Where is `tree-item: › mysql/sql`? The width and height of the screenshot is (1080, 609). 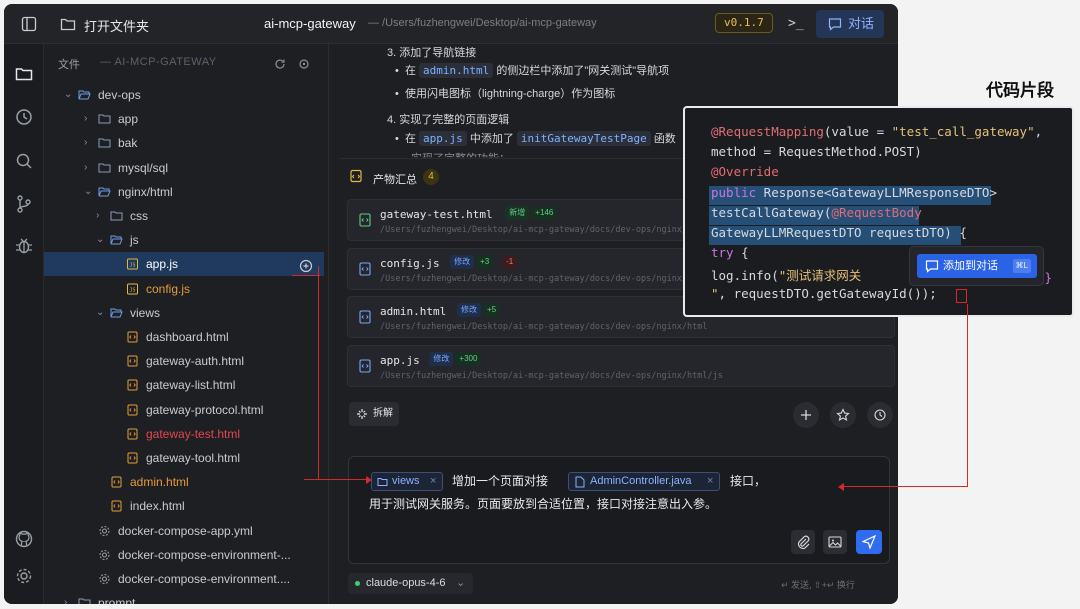
tree-item: › mysql/sql is located at coordinates (184, 168).